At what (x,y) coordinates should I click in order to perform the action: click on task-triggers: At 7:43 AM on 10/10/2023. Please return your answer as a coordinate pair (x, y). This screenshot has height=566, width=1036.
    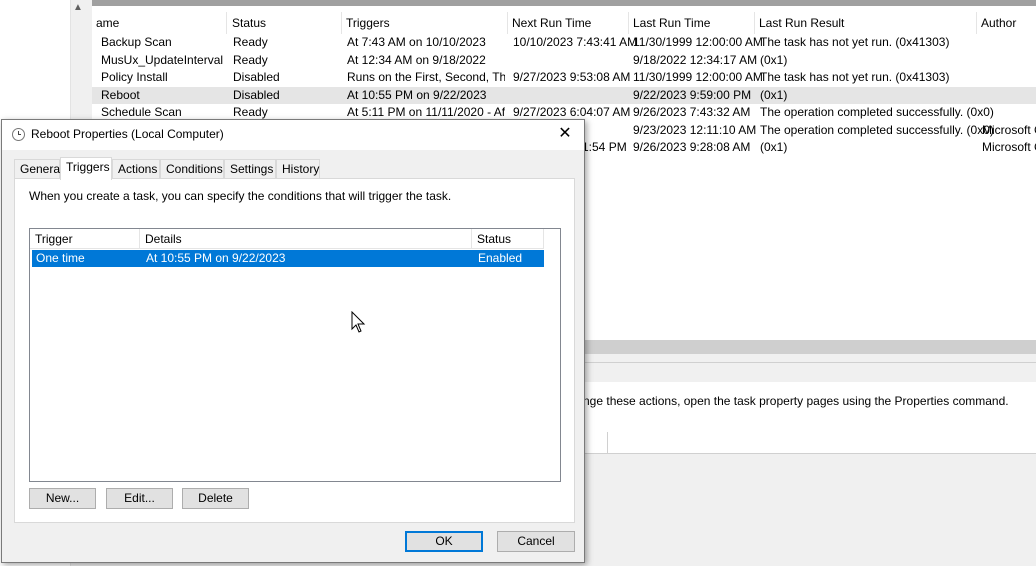
    Looking at the image, I should click on (416, 42).